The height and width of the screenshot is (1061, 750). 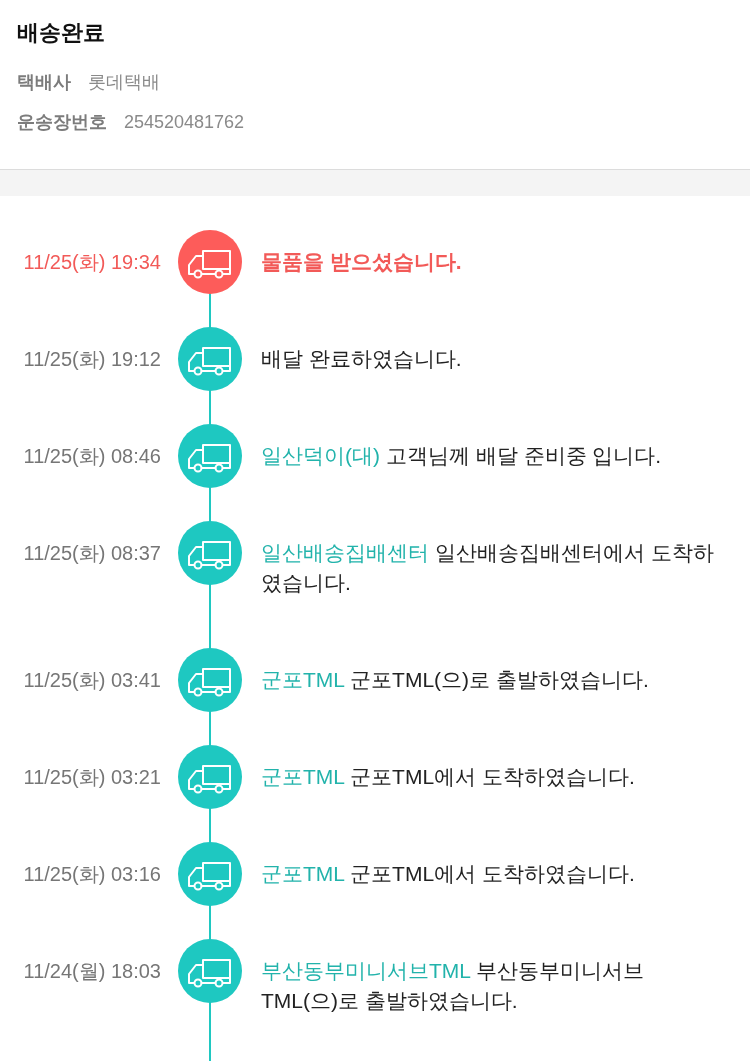 What do you see at coordinates (92, 359) in the screenshot?
I see `event-time: 11/25(화) 19:12` at bounding box center [92, 359].